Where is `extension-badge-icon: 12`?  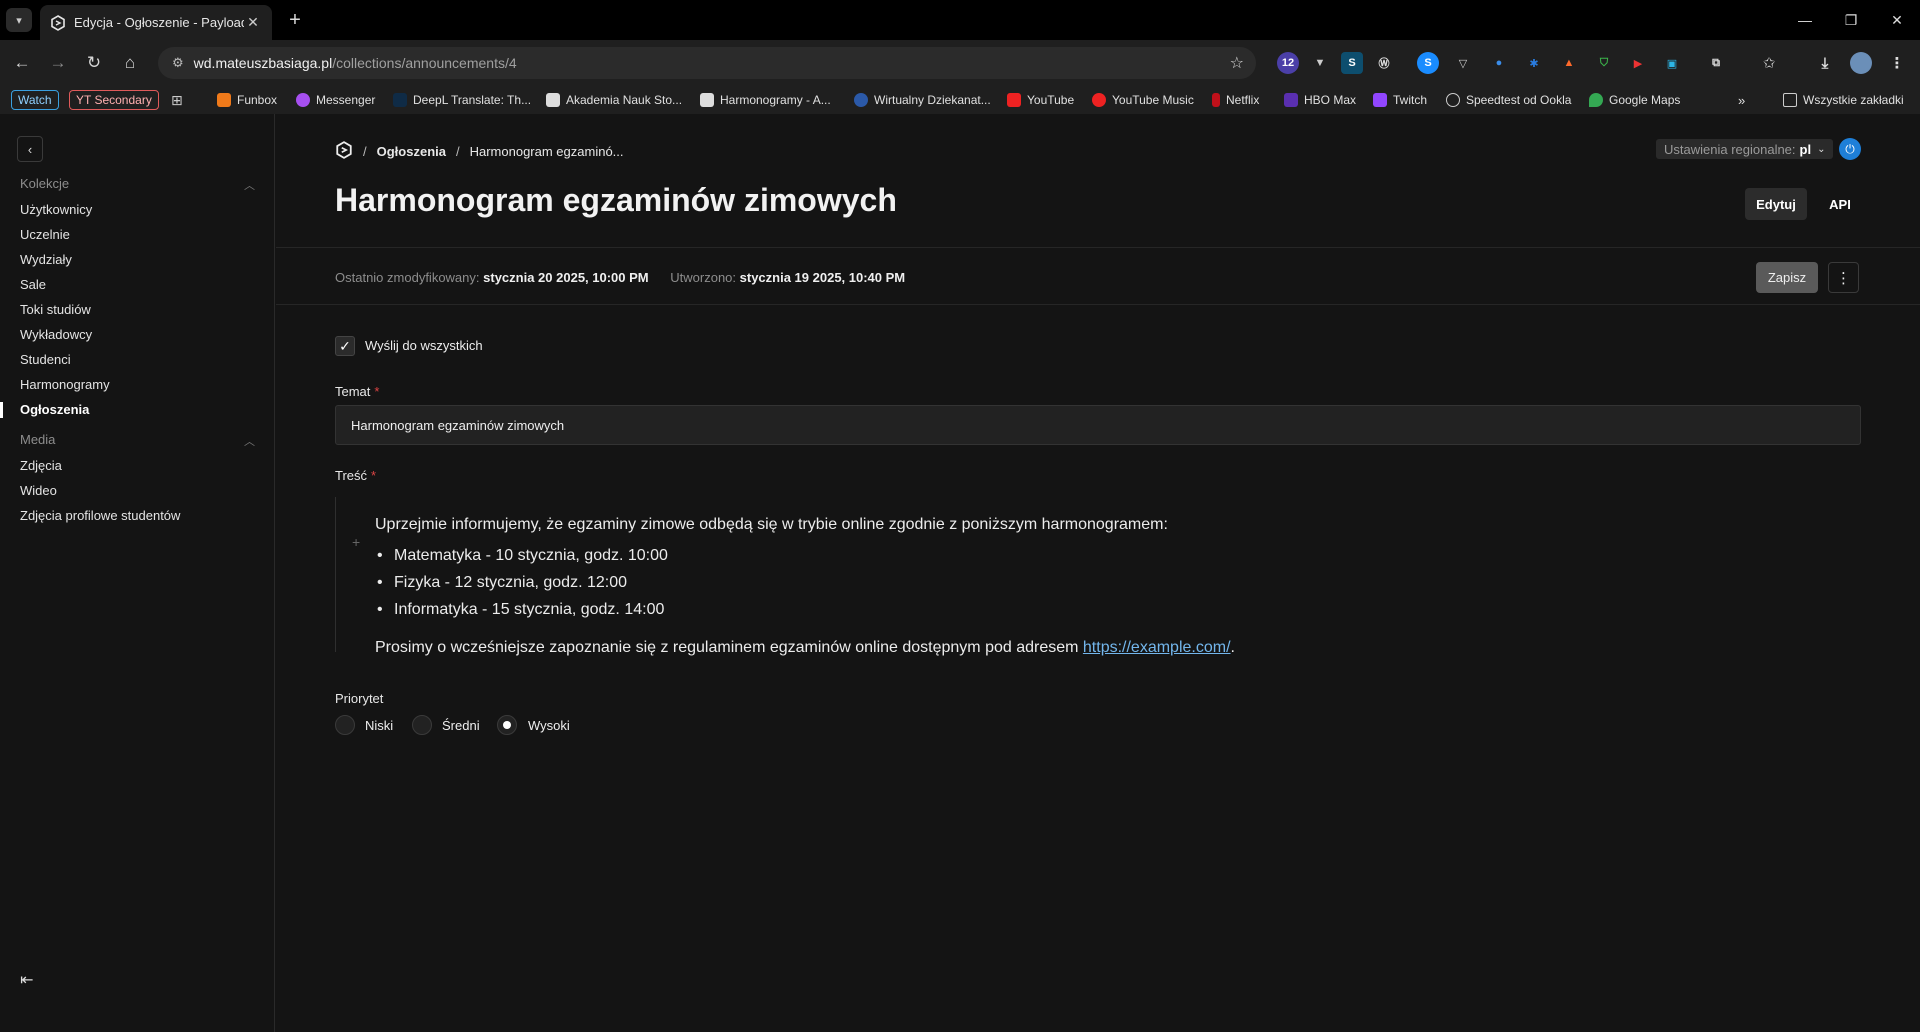 extension-badge-icon: 12 is located at coordinates (1288, 63).